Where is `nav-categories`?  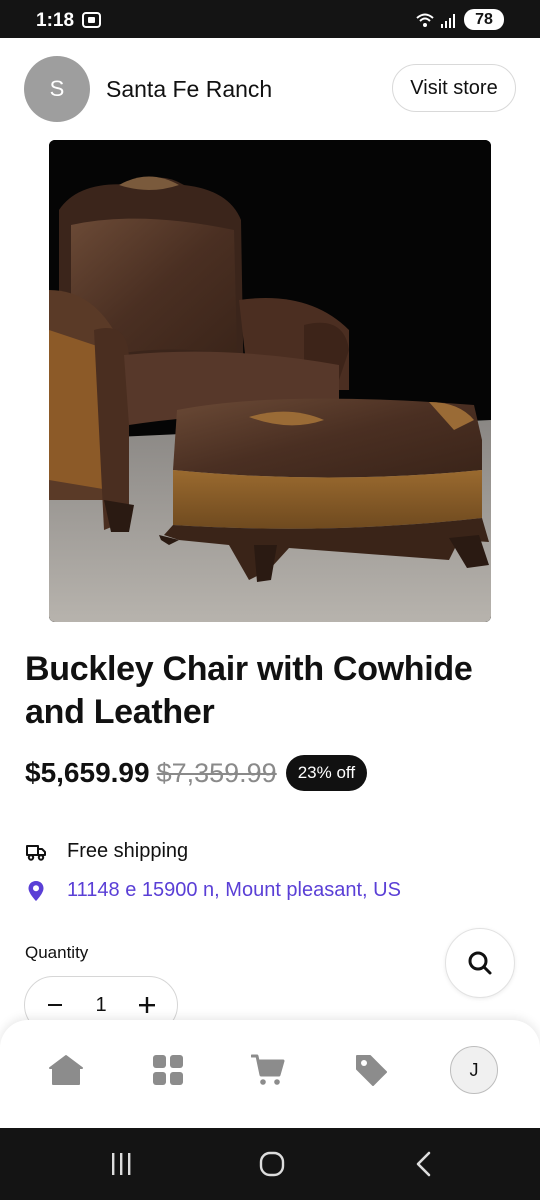
nav-categories is located at coordinates (168, 1070).